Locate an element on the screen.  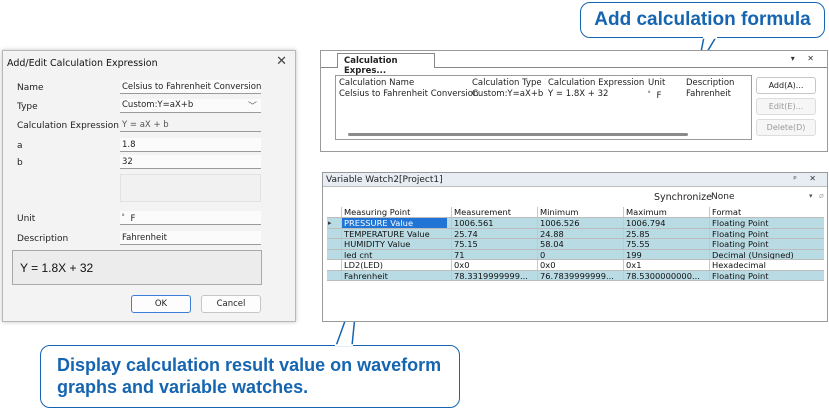
delete-button: Delete(D) is located at coordinates (786, 127).